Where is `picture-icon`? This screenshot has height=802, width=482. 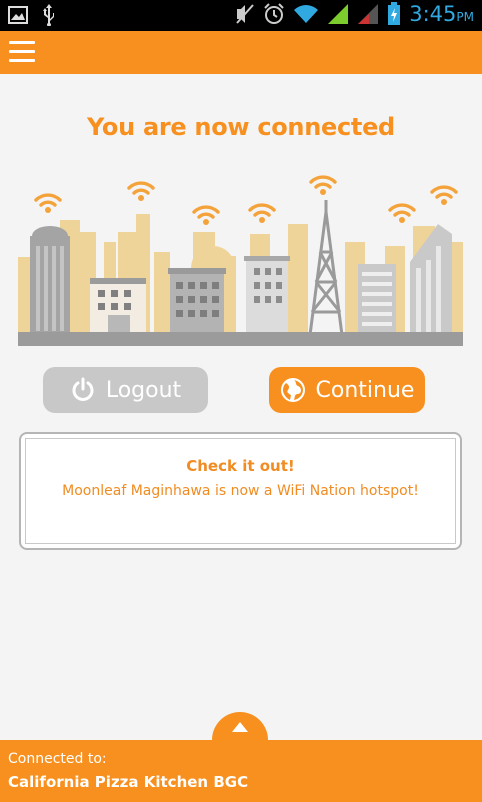 picture-icon is located at coordinates (18, 15).